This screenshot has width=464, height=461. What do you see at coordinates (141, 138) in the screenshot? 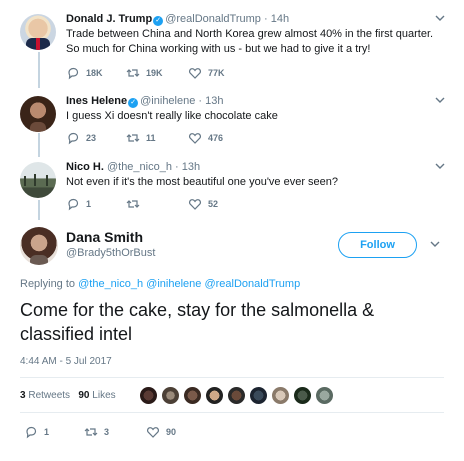
I see `retweet-button: 11` at bounding box center [141, 138].